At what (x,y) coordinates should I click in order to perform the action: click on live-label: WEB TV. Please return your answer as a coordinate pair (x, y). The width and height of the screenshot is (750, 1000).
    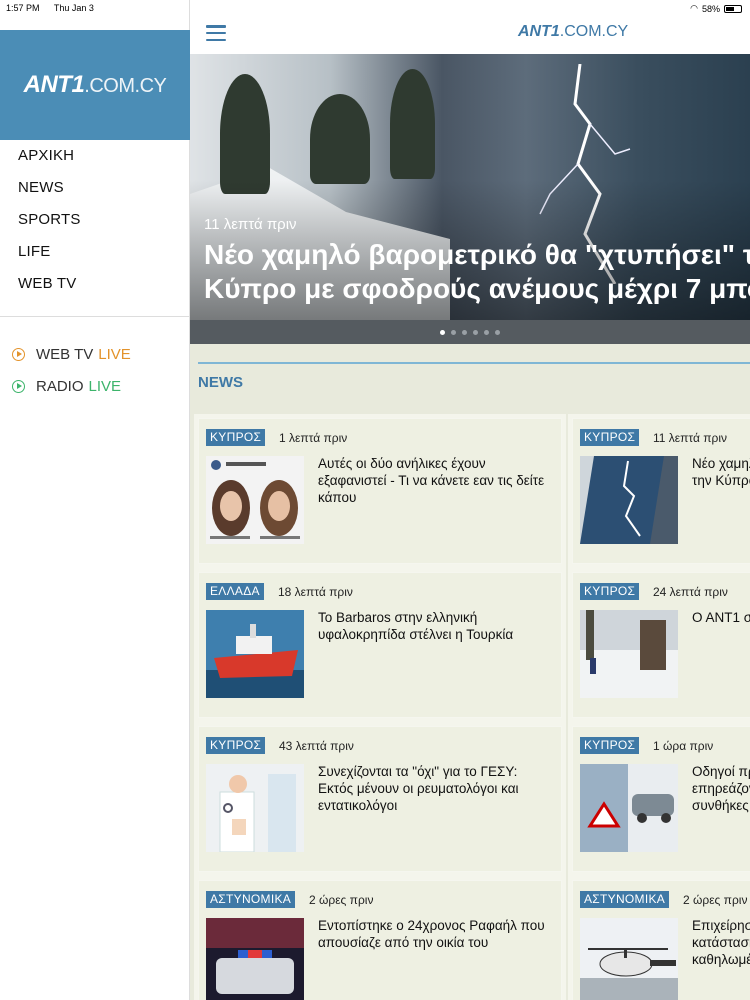
    Looking at the image, I should click on (65, 354).